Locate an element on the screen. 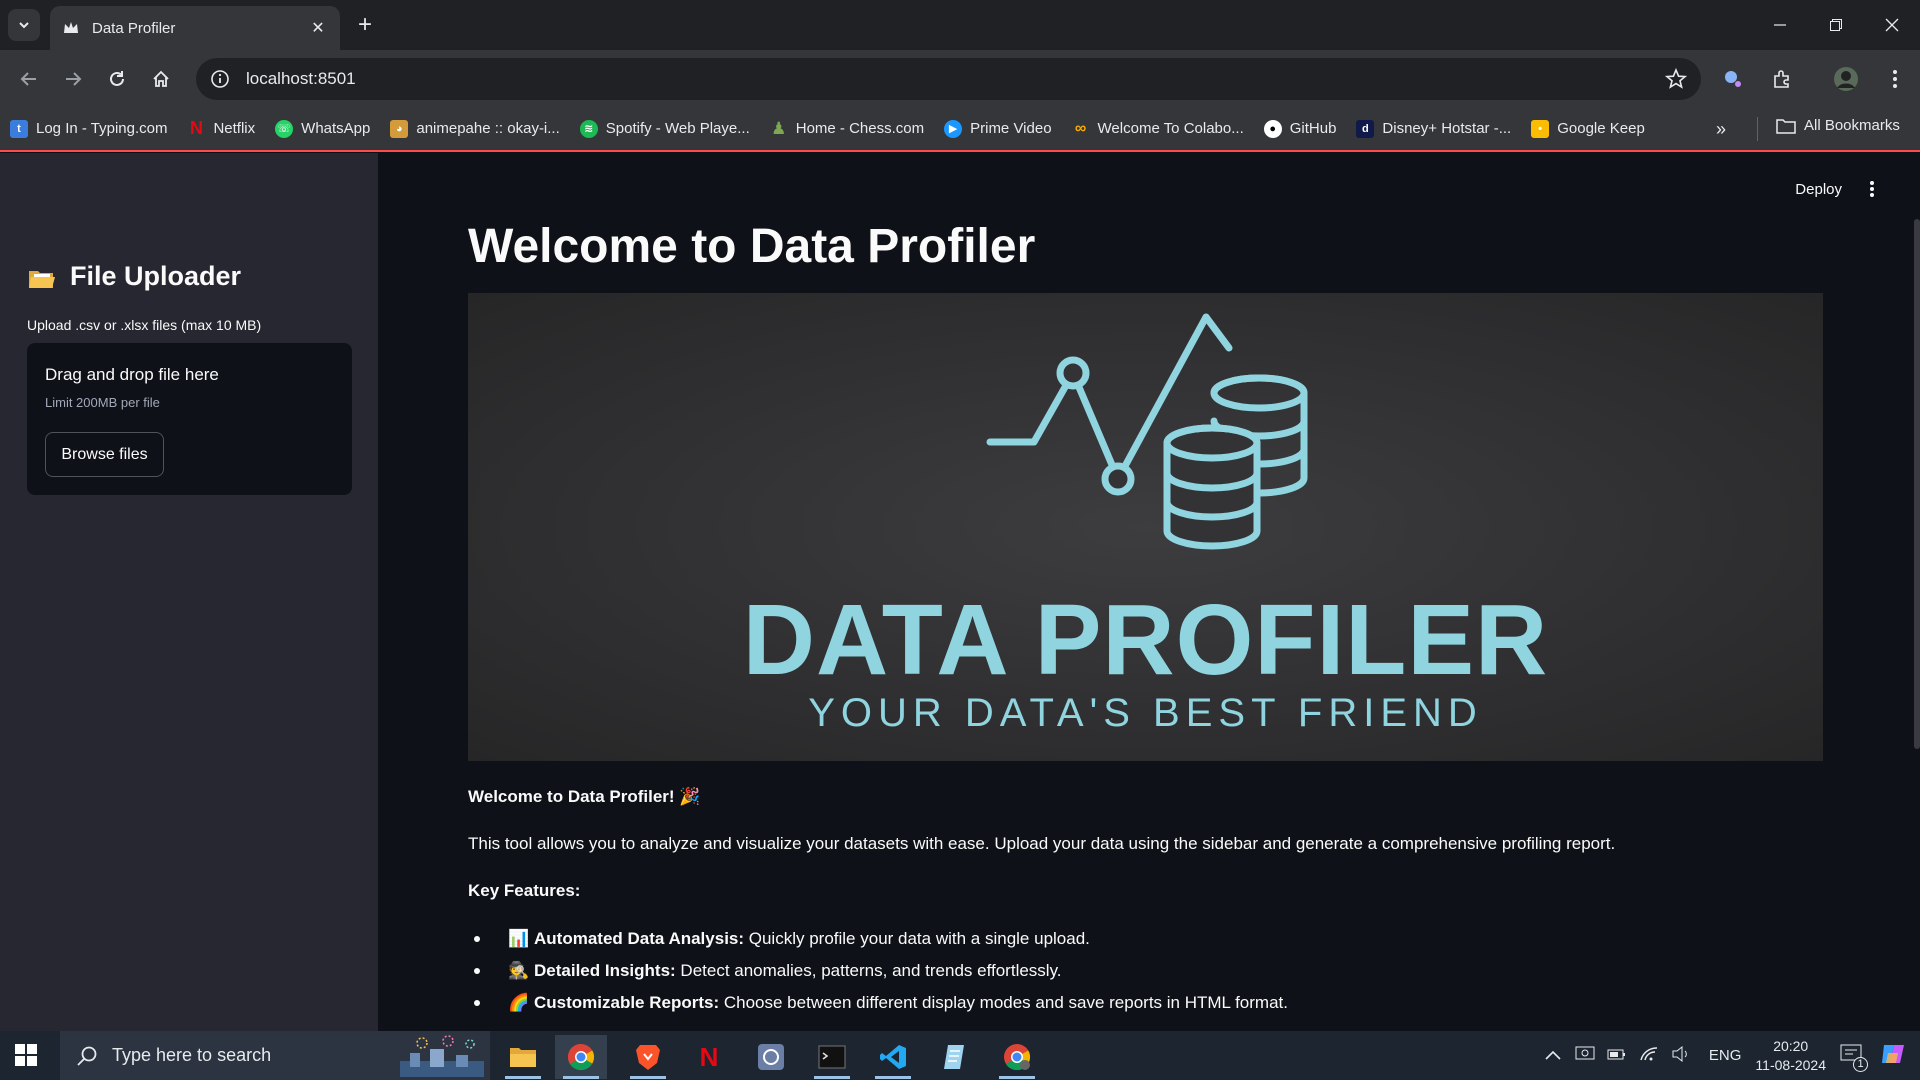  taskbar-search: Type here to search is located at coordinates (275, 1055).